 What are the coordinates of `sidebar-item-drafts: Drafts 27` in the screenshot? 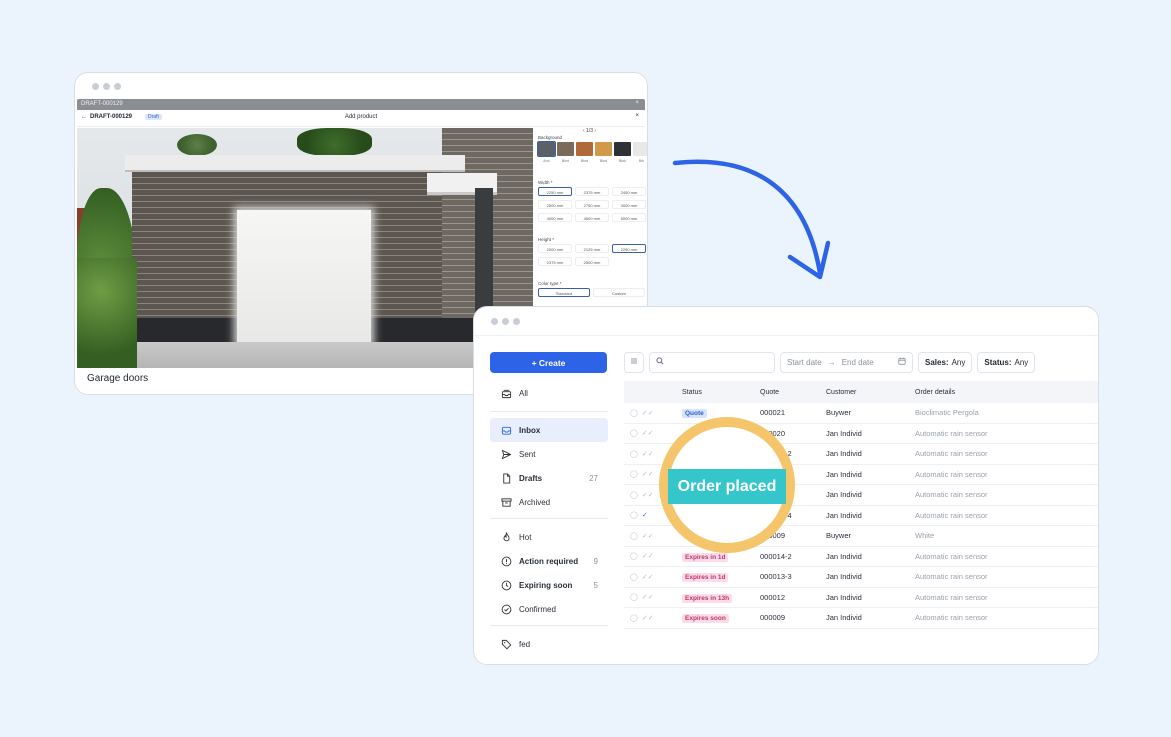 It's located at (549, 478).